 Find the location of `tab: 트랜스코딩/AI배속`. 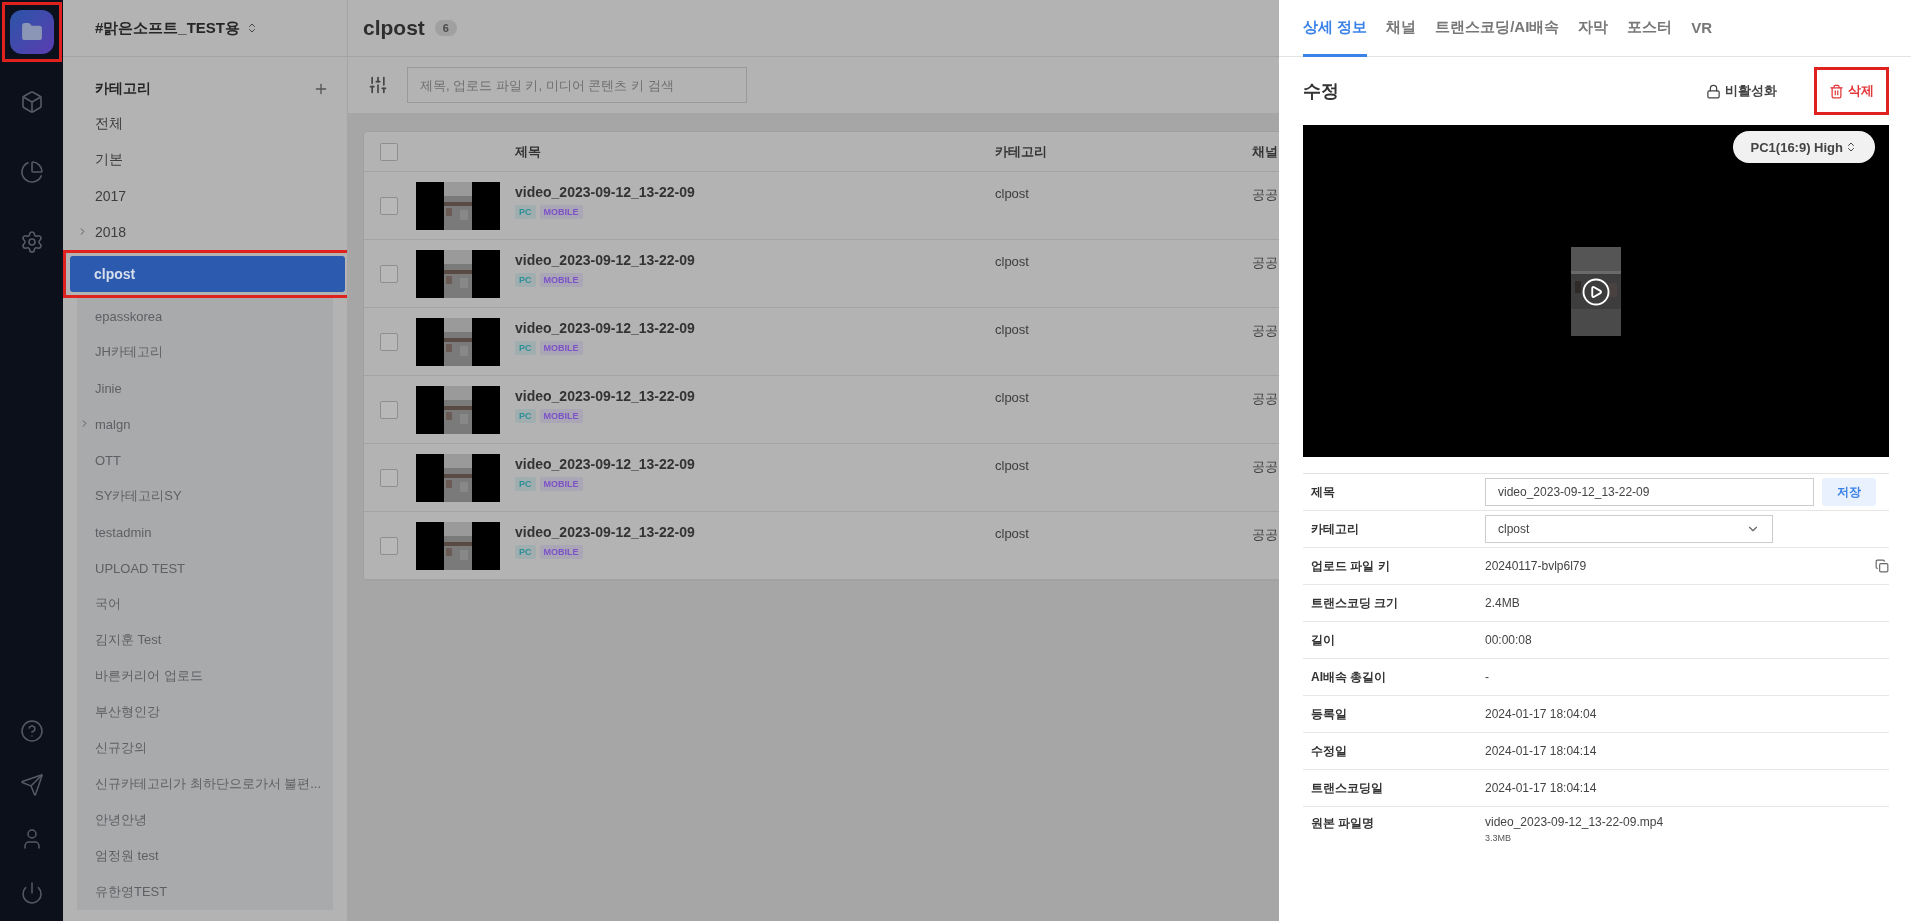

tab: 트랜스코딩/AI배속 is located at coordinates (1497, 28).